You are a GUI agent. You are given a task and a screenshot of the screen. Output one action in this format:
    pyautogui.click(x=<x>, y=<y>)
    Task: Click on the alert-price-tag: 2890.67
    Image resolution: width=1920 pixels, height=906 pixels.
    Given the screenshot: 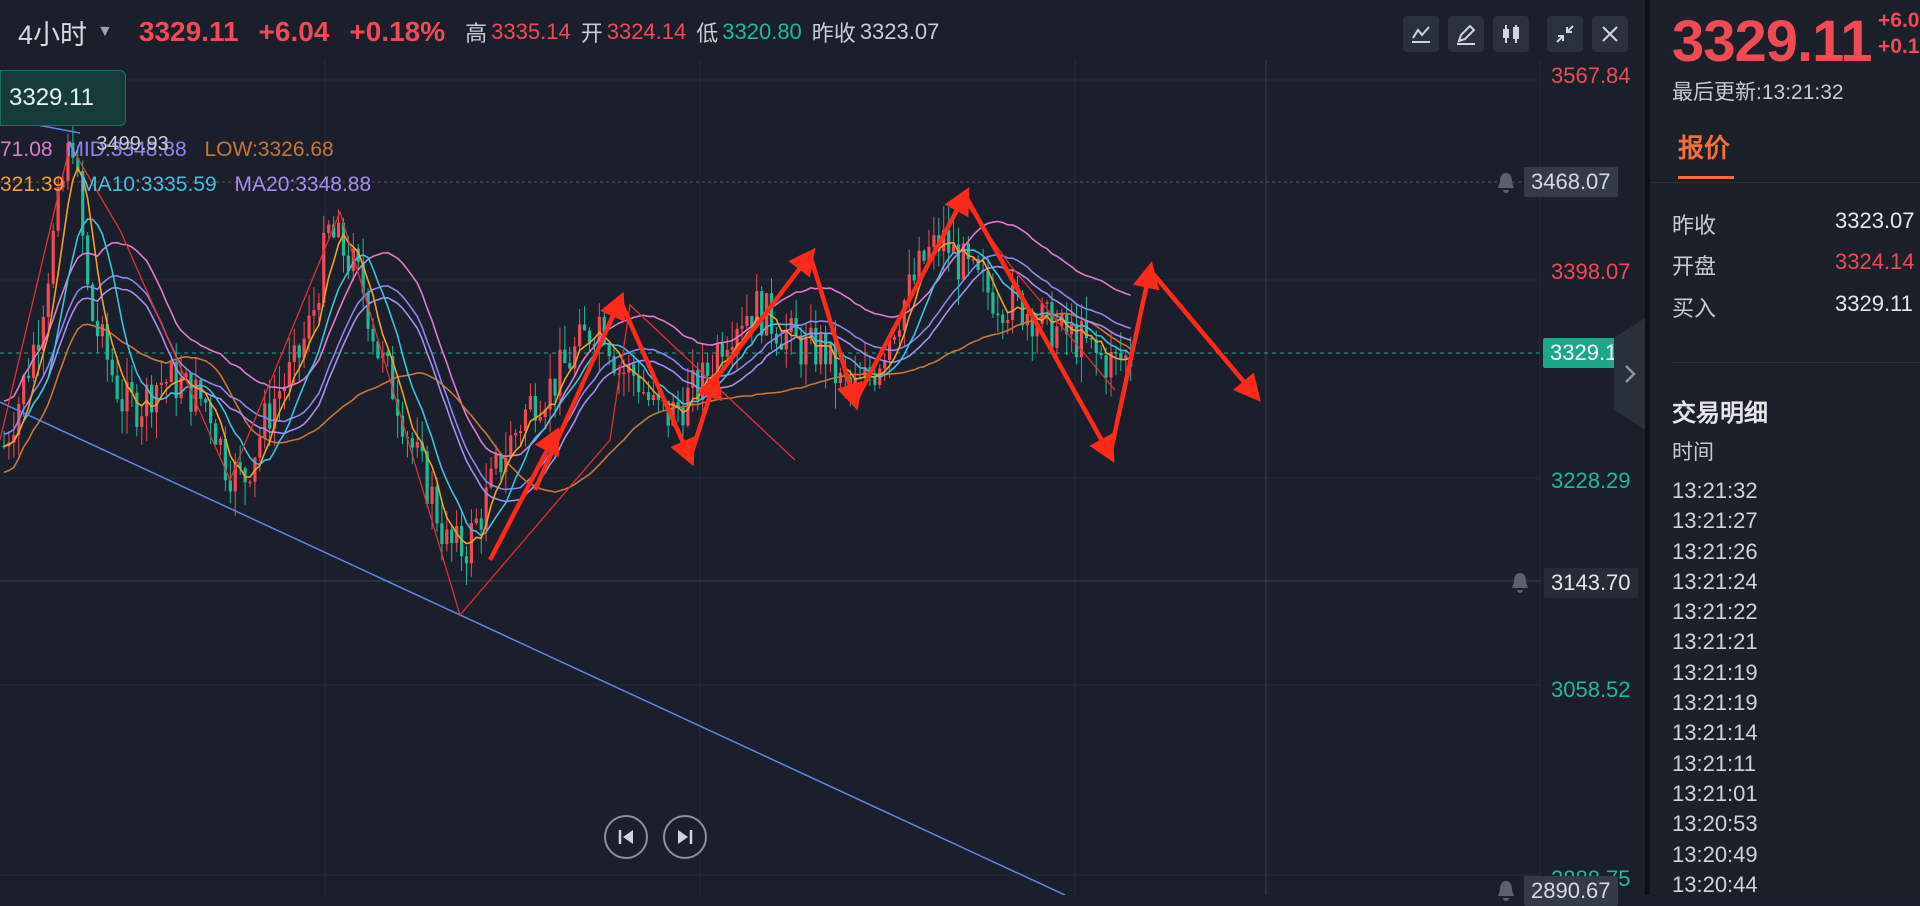 What is the action you would take?
    pyautogui.click(x=1571, y=891)
    